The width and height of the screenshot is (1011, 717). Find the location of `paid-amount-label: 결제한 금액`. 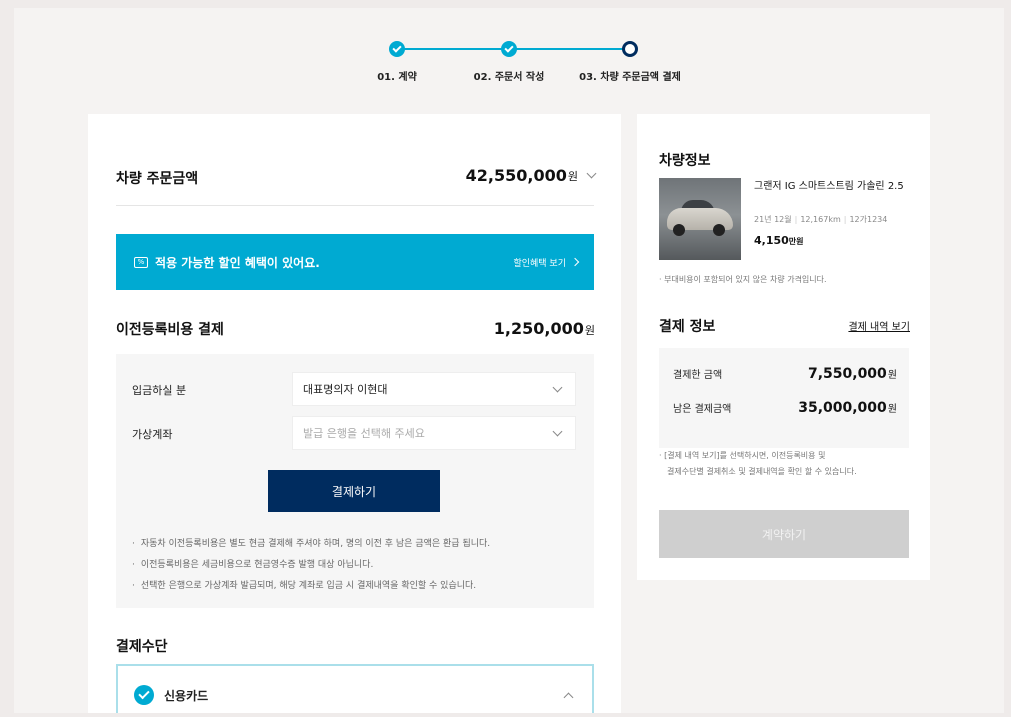

paid-amount-label: 결제한 금액 is located at coordinates (698, 375).